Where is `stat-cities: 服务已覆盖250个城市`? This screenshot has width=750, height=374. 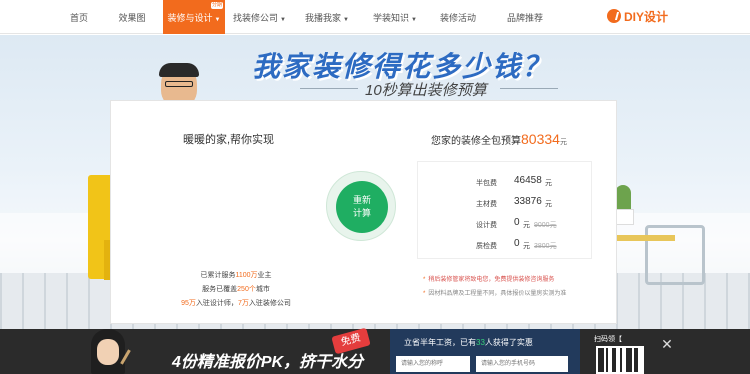
stat-cities: 服务已覆盖250个城市 is located at coordinates (236, 289).